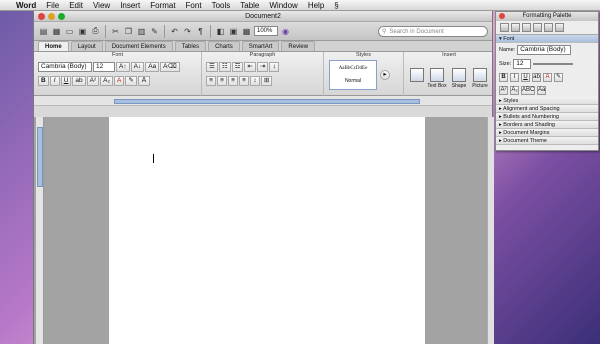 The width and height of the screenshot is (600, 344). Describe the element at coordinates (283, 5) in the screenshot. I see `menu-window: Window` at that location.